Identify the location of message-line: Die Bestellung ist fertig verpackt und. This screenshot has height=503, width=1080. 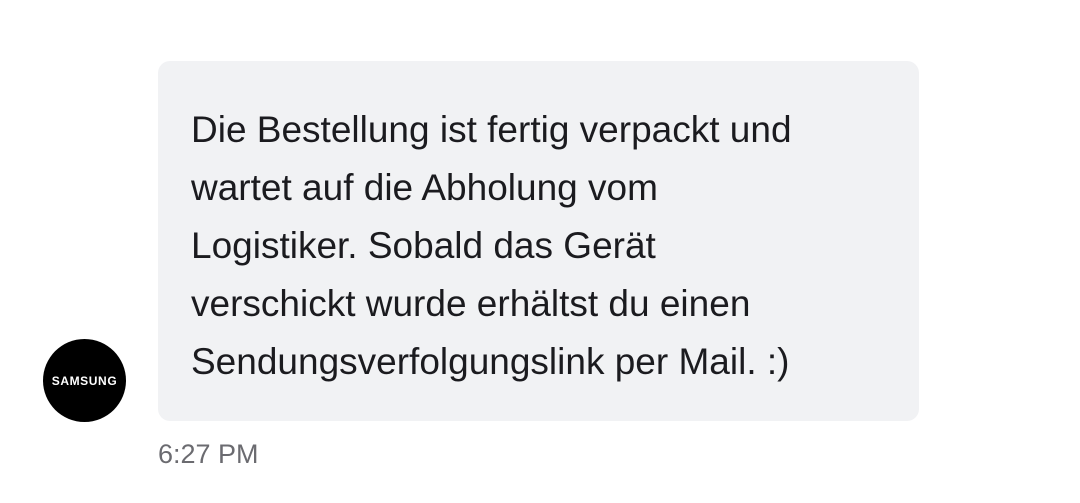
(491, 129).